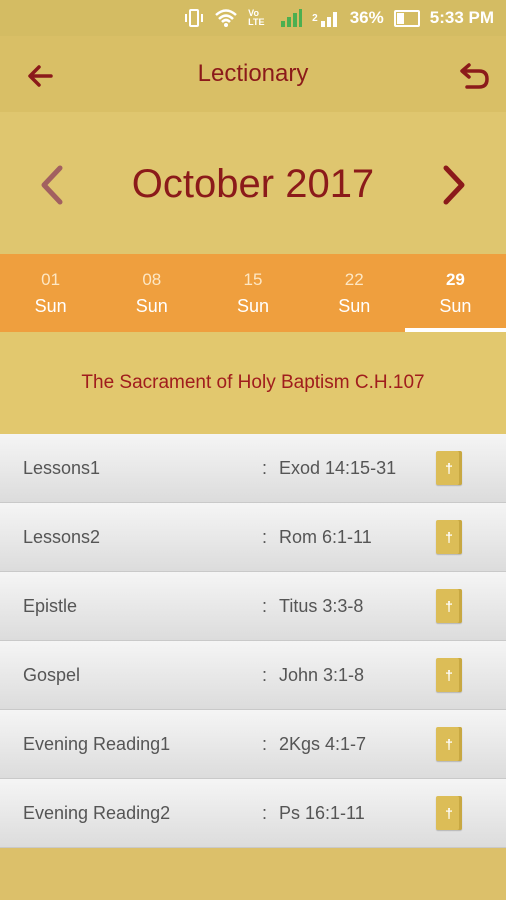 This screenshot has height=900, width=506. What do you see at coordinates (253, 606) in the screenshot?
I see `reading-row-epistle: Epistle : Titus 3:3-8 †` at bounding box center [253, 606].